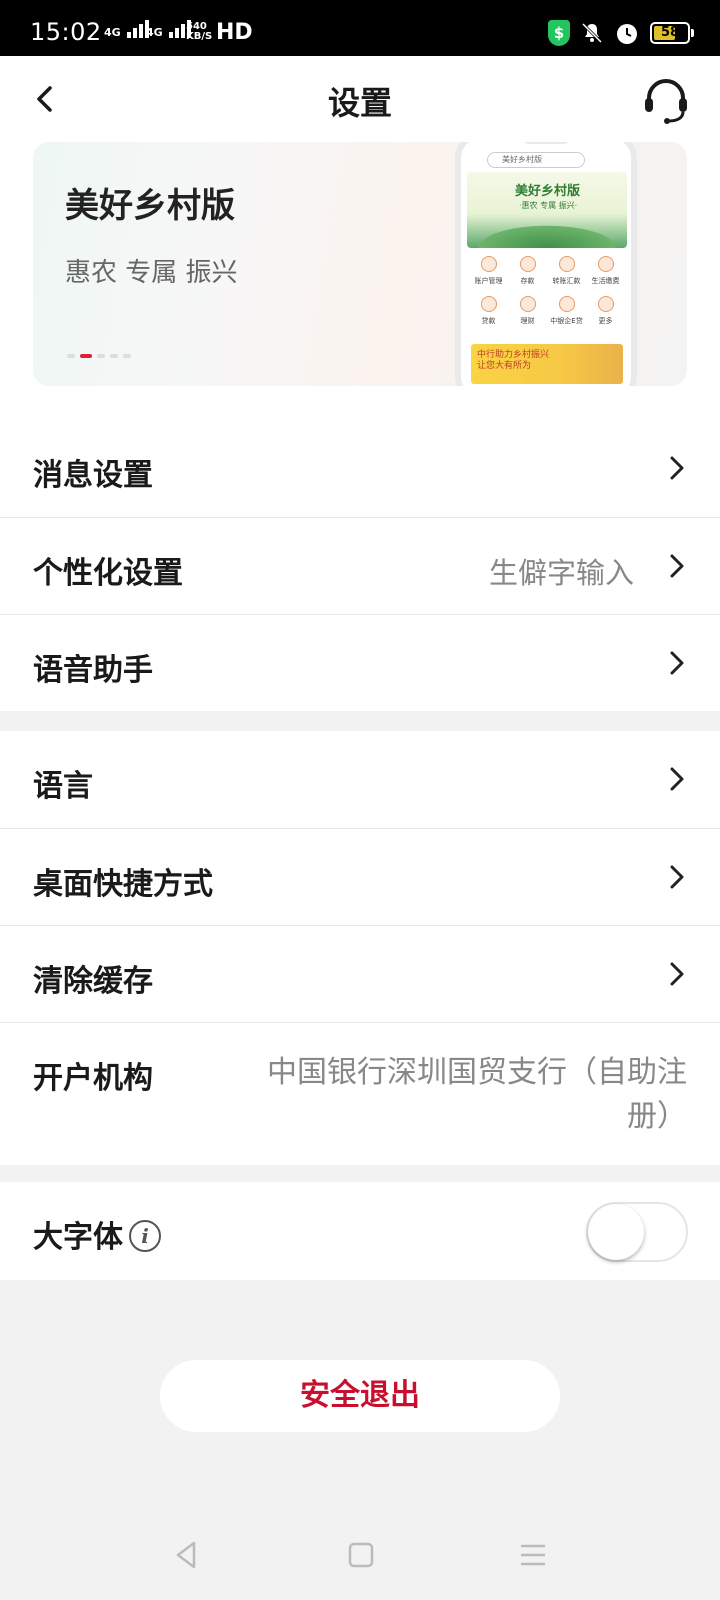 The width and height of the screenshot is (720, 1600). I want to click on row-label: 消息设置, so click(93, 475).